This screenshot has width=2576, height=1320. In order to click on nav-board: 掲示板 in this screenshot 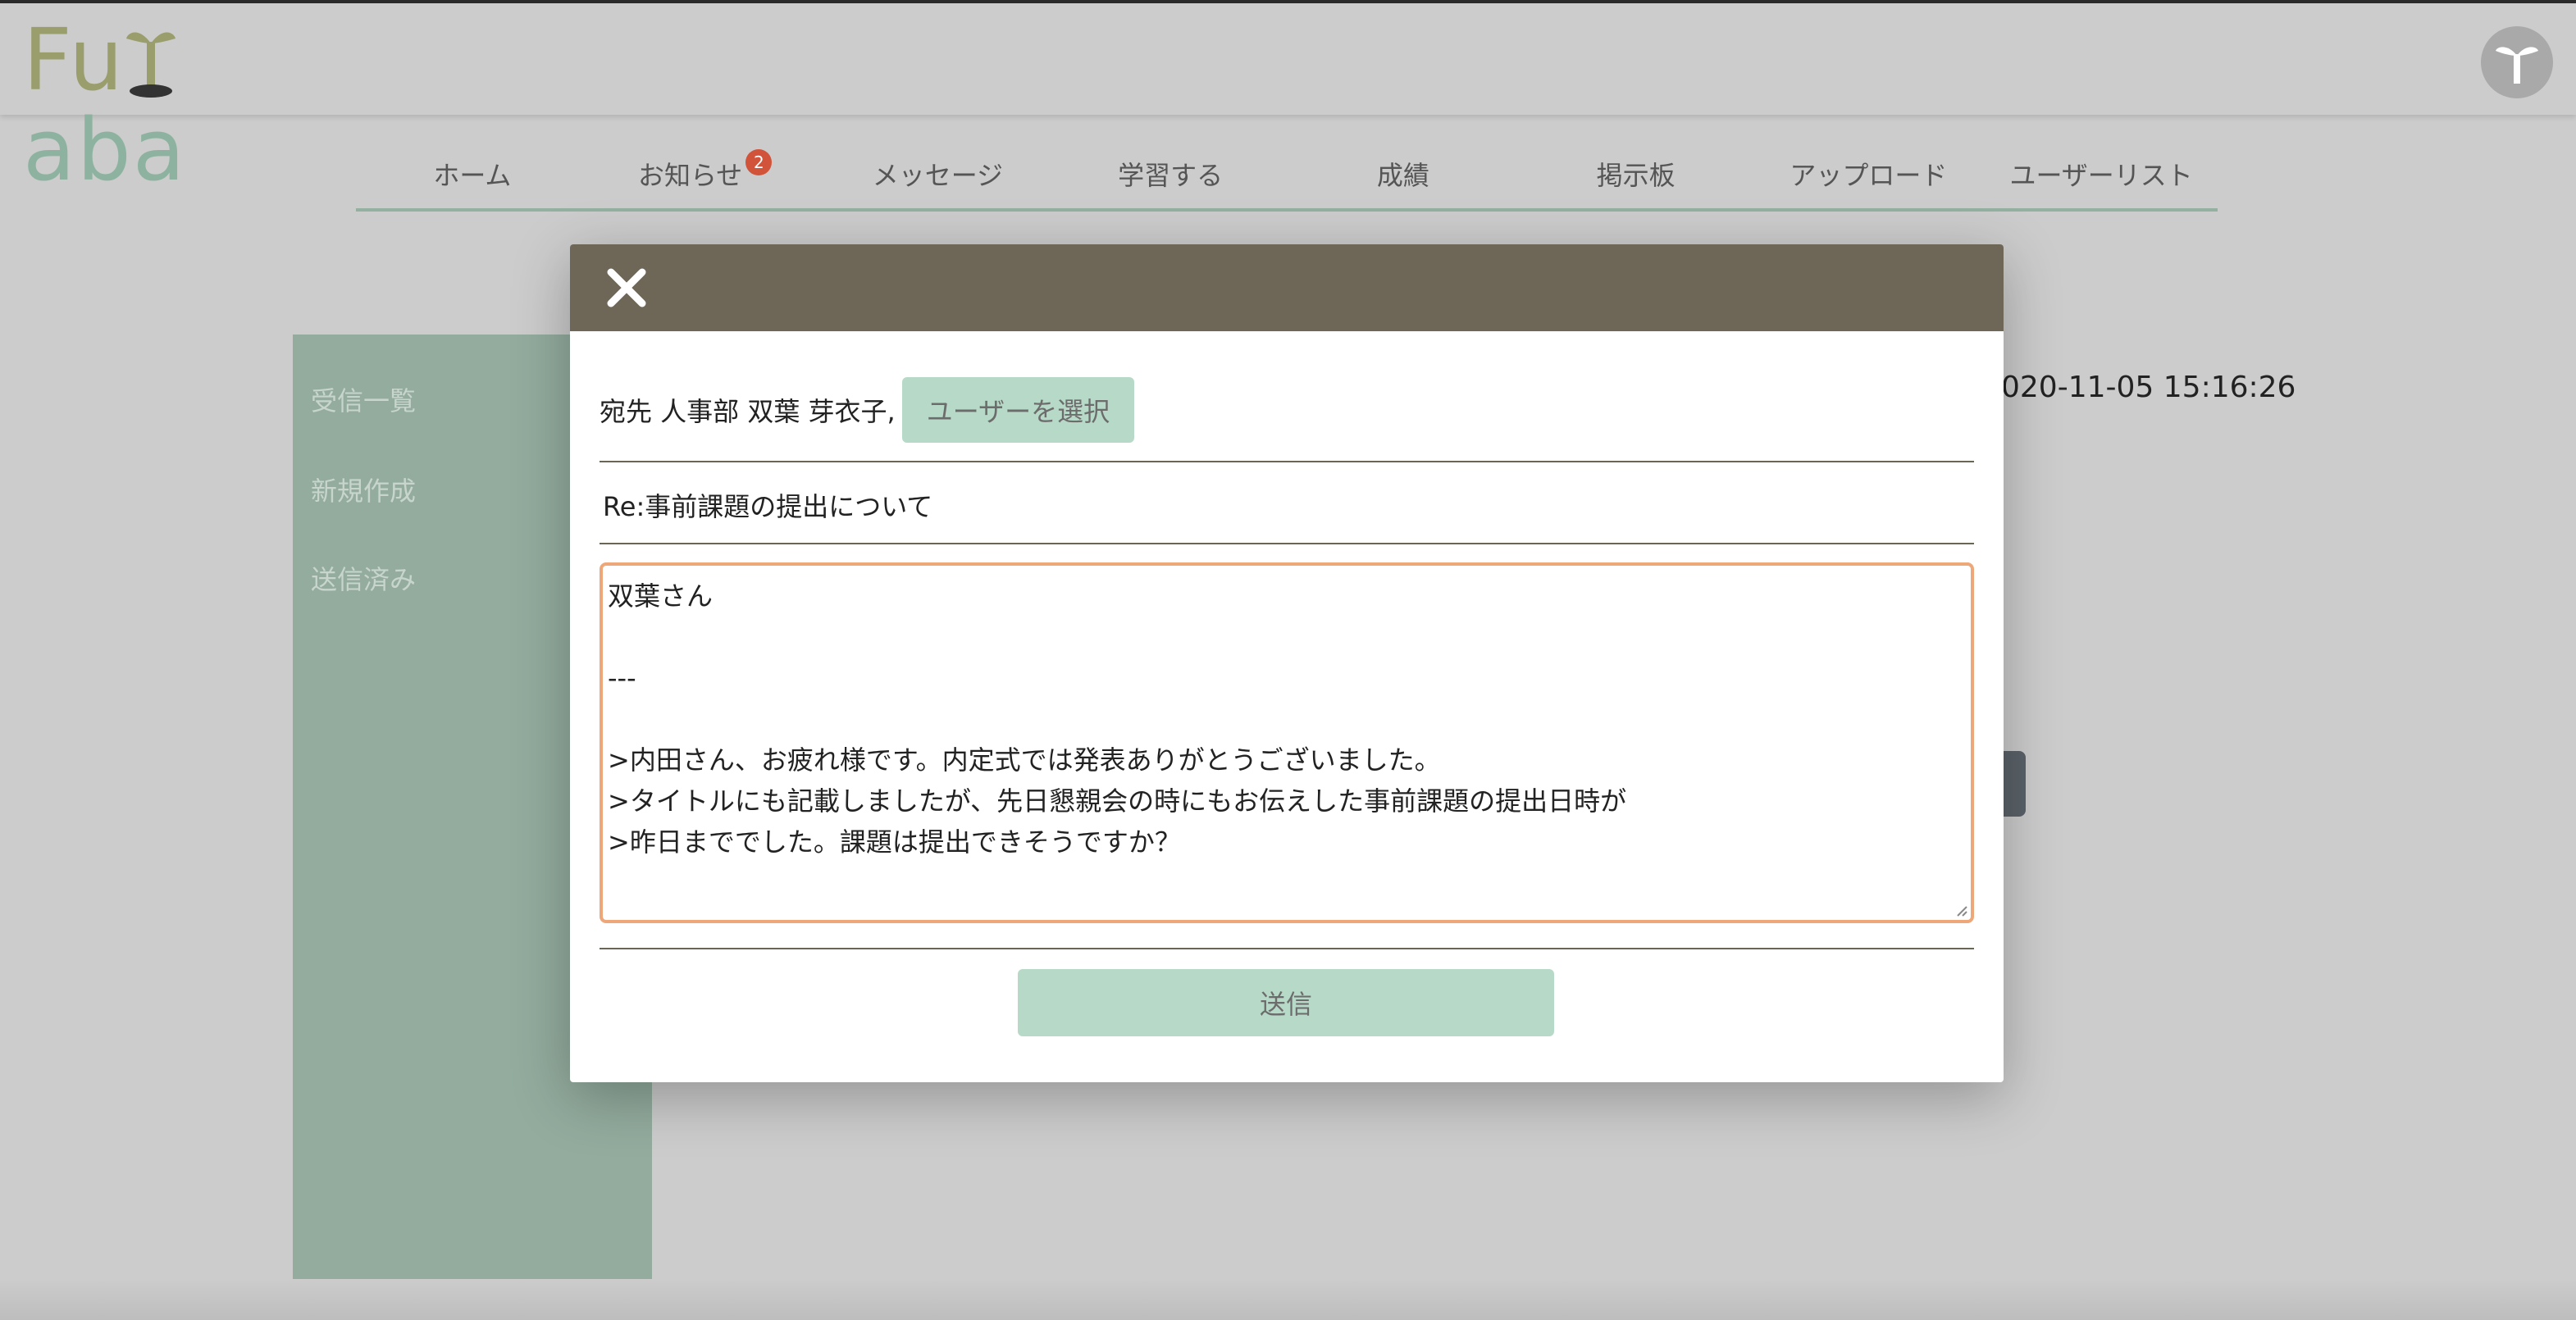, I will do `click(1636, 173)`.